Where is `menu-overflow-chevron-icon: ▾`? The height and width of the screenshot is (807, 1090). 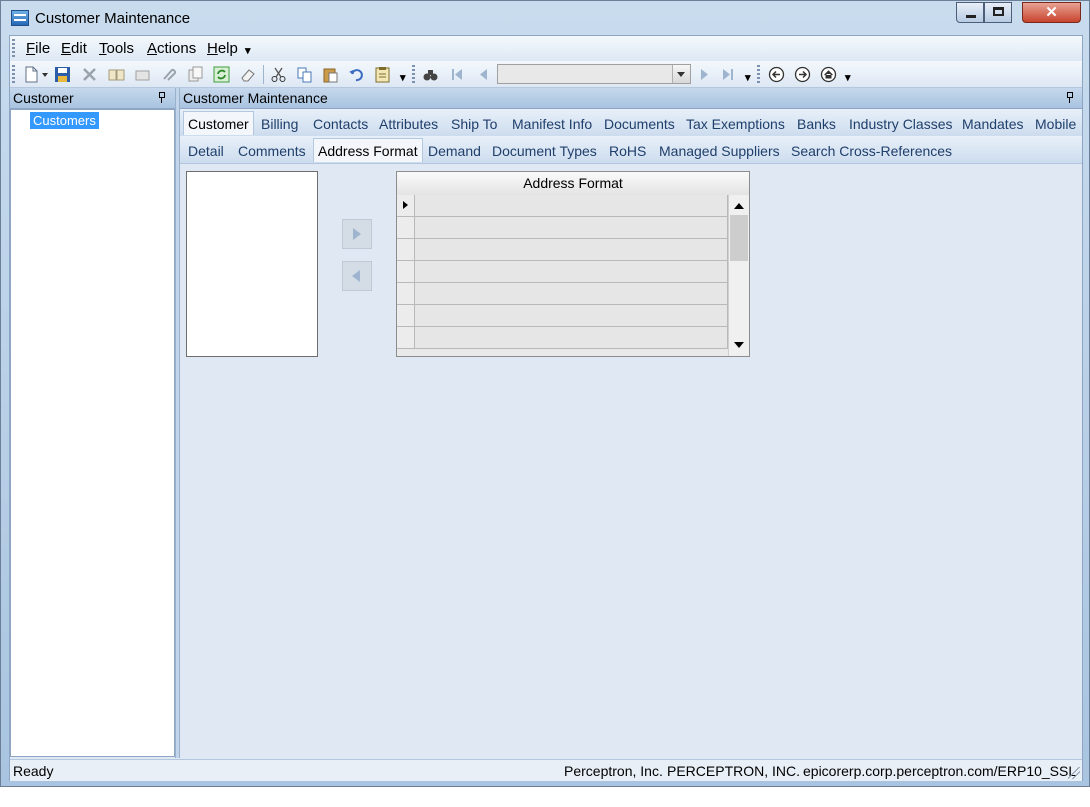
menu-overflow-chevron-icon: ▾ is located at coordinates (248, 50).